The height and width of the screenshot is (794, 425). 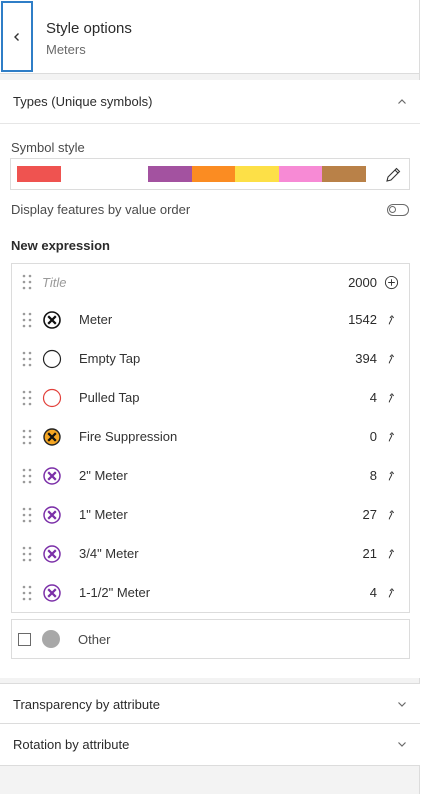 What do you see at coordinates (48, 147) in the screenshot?
I see `symbol-style-label: Symbol style` at bounding box center [48, 147].